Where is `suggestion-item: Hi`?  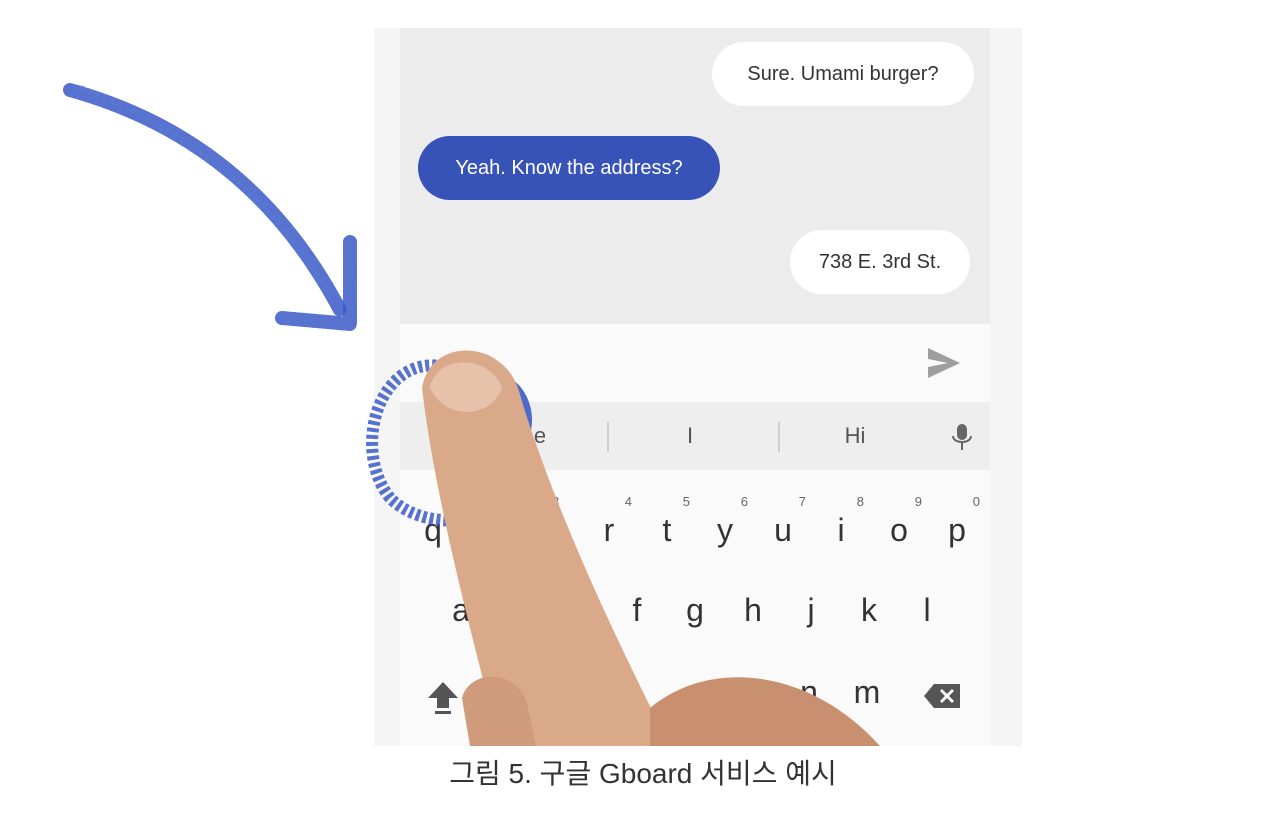
suggestion-item: Hi is located at coordinates (855, 436).